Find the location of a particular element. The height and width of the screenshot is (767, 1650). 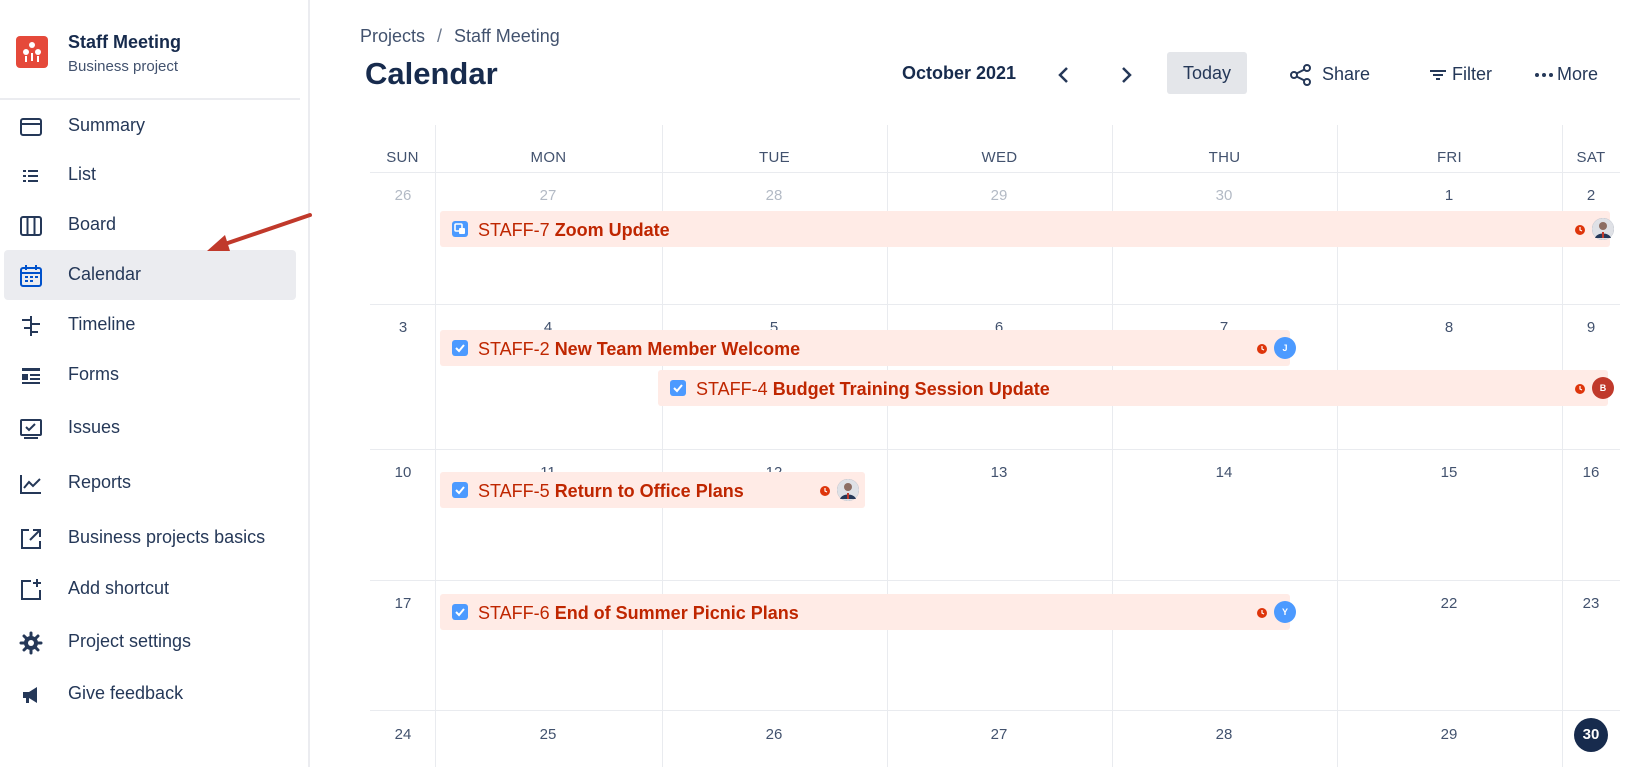

list-icon is located at coordinates (30, 176).